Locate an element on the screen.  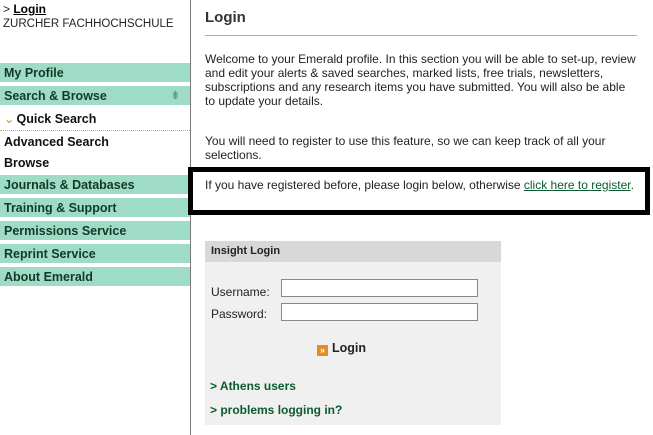
sidebar-item-label: Quick Search is located at coordinates (56, 119).